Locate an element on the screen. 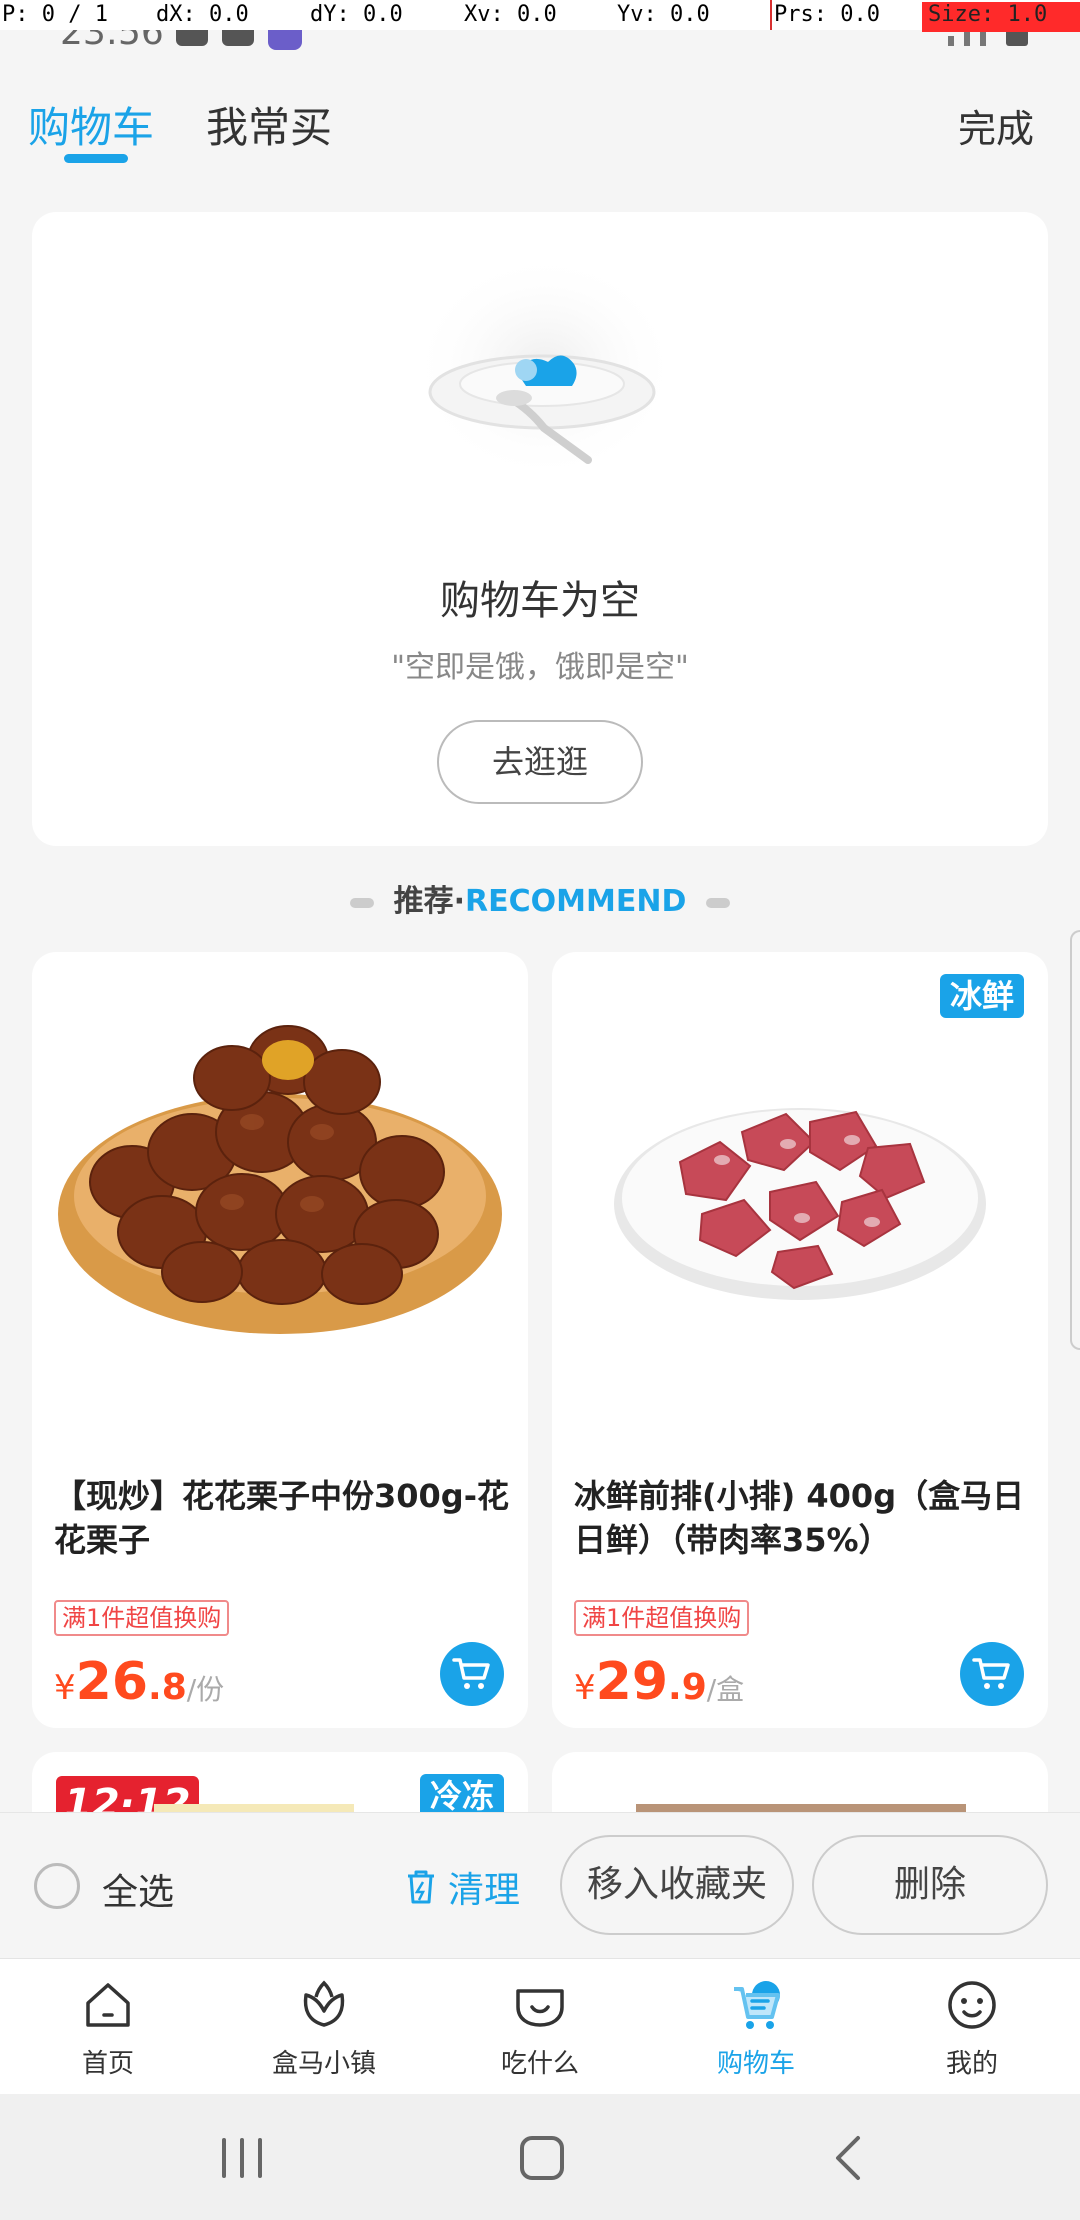 The image size is (1080, 2220). select-all-label: 全选 is located at coordinates (138, 1889).